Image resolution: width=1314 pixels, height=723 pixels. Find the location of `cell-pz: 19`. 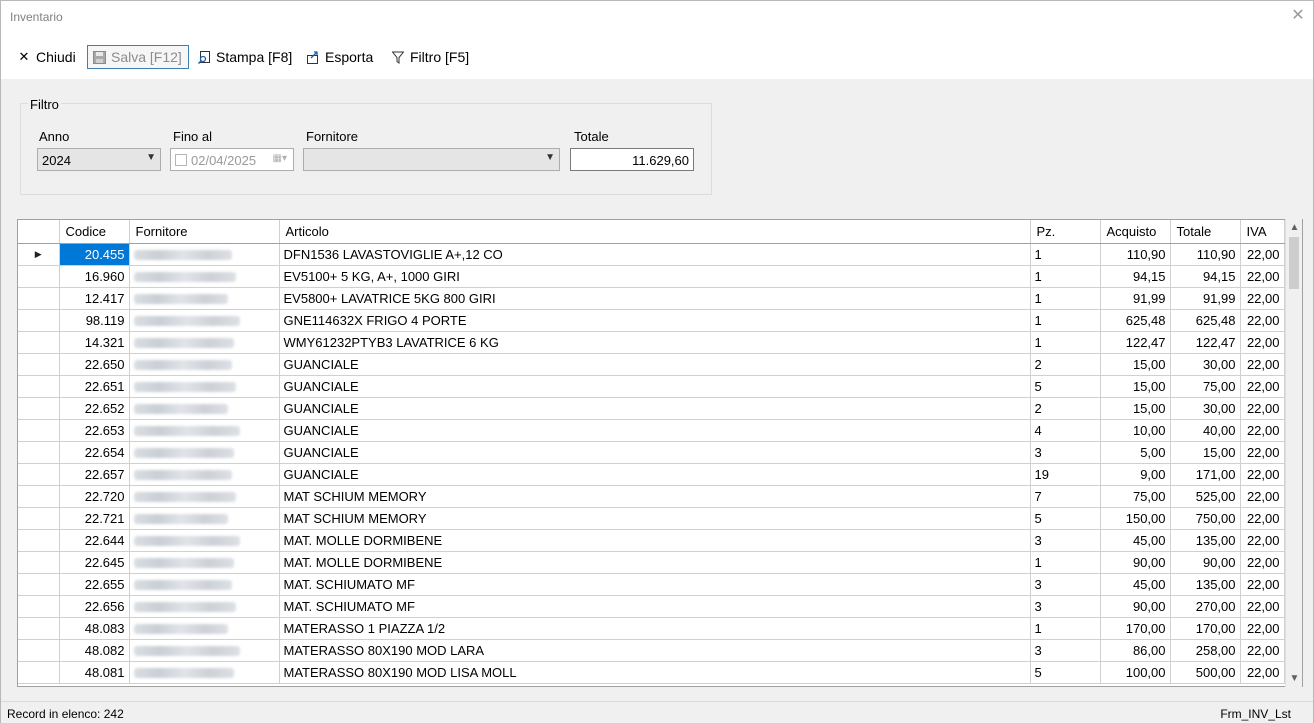

cell-pz: 19 is located at coordinates (1065, 474).